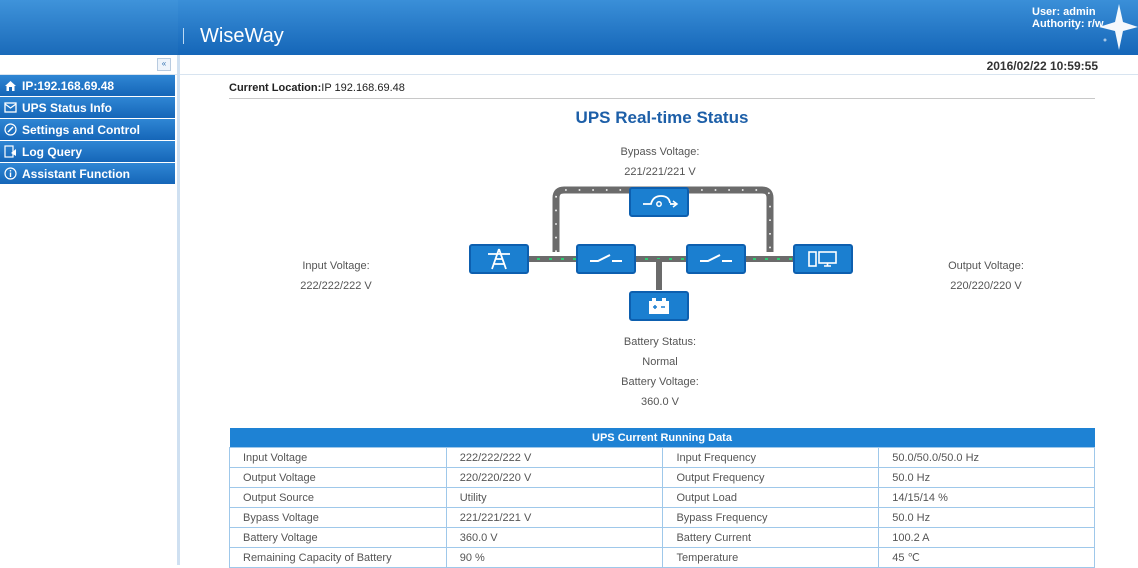 The image size is (1138, 568). I want to click on table-cell: 50.0/50.0/50.0 Hz, so click(986, 457).